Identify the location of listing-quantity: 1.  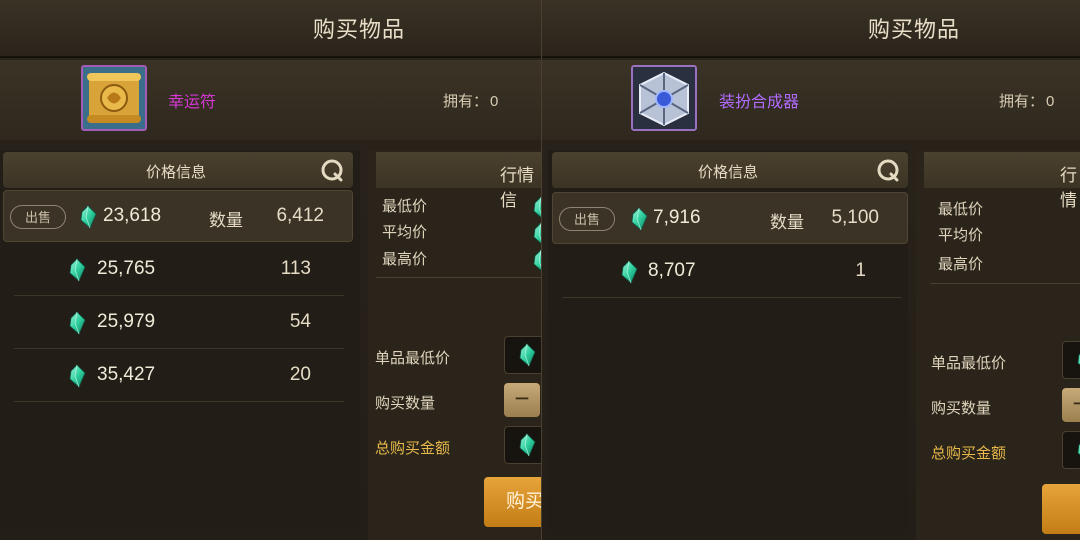
(860, 270).